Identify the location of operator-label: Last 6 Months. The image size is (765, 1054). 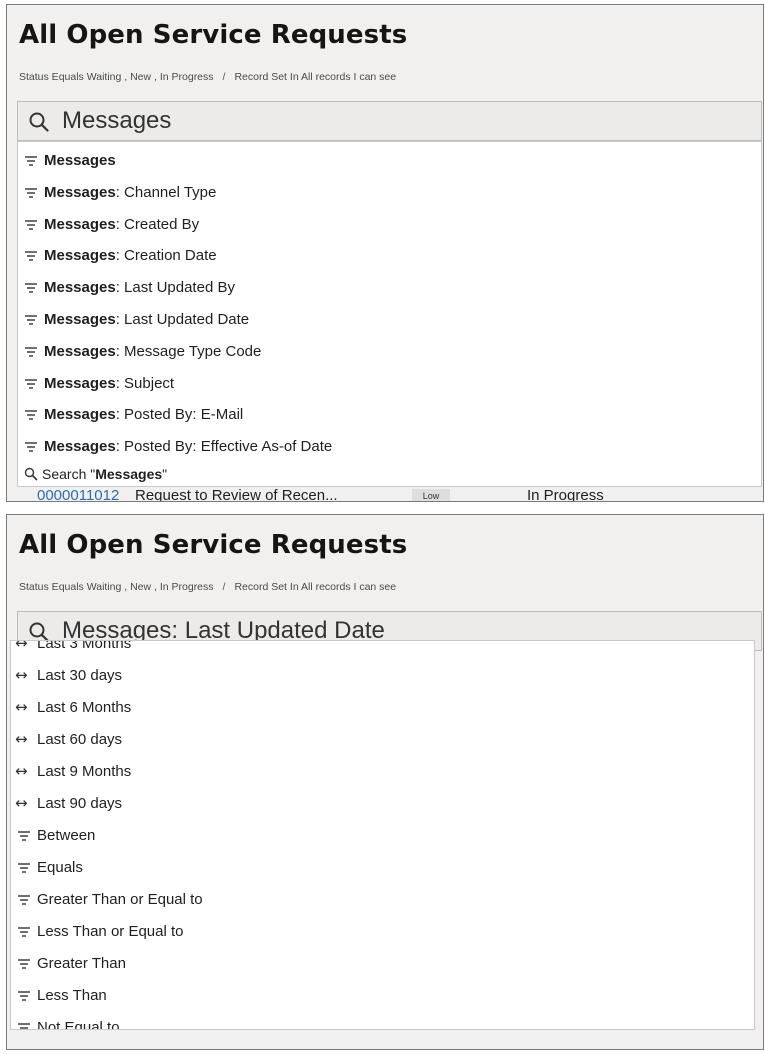
(84, 707).